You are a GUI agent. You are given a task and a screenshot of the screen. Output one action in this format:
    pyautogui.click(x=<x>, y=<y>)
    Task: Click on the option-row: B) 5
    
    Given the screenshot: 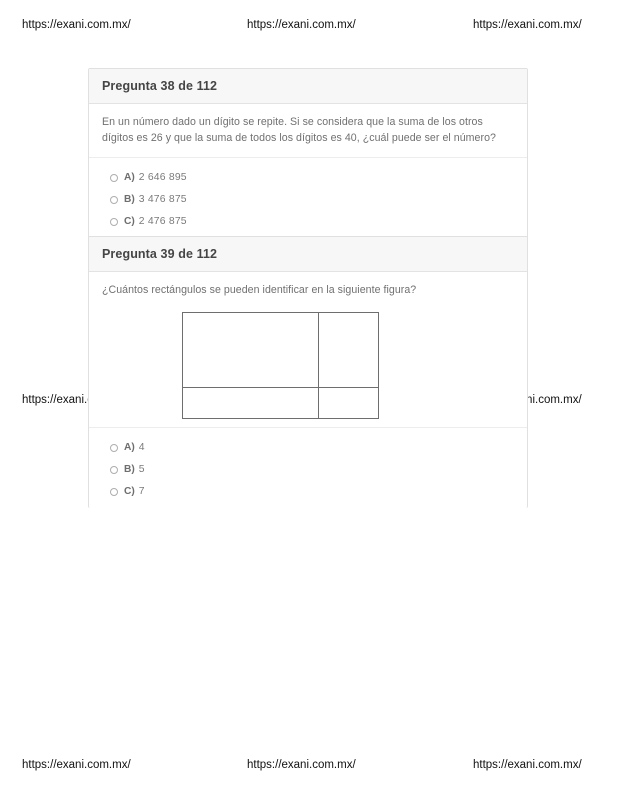 What is the action you would take?
    pyautogui.click(x=308, y=470)
    